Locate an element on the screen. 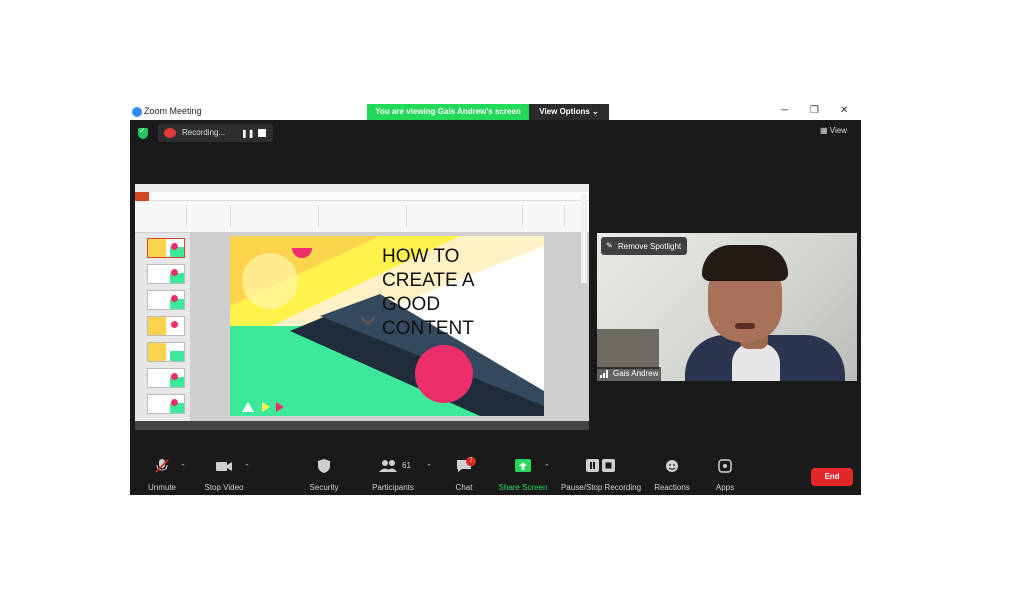 This screenshot has height=600, width=1010. zoom-app-icon is located at coordinates (137, 112).